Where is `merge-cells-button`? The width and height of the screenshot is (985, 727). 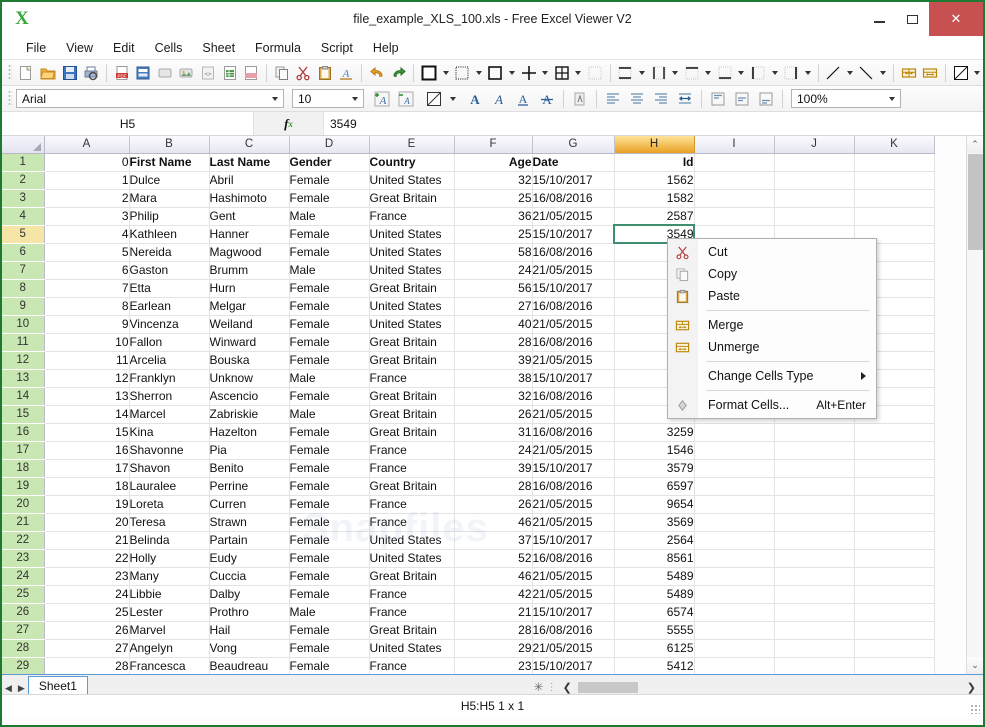
merge-cells-button is located at coordinates (909, 73).